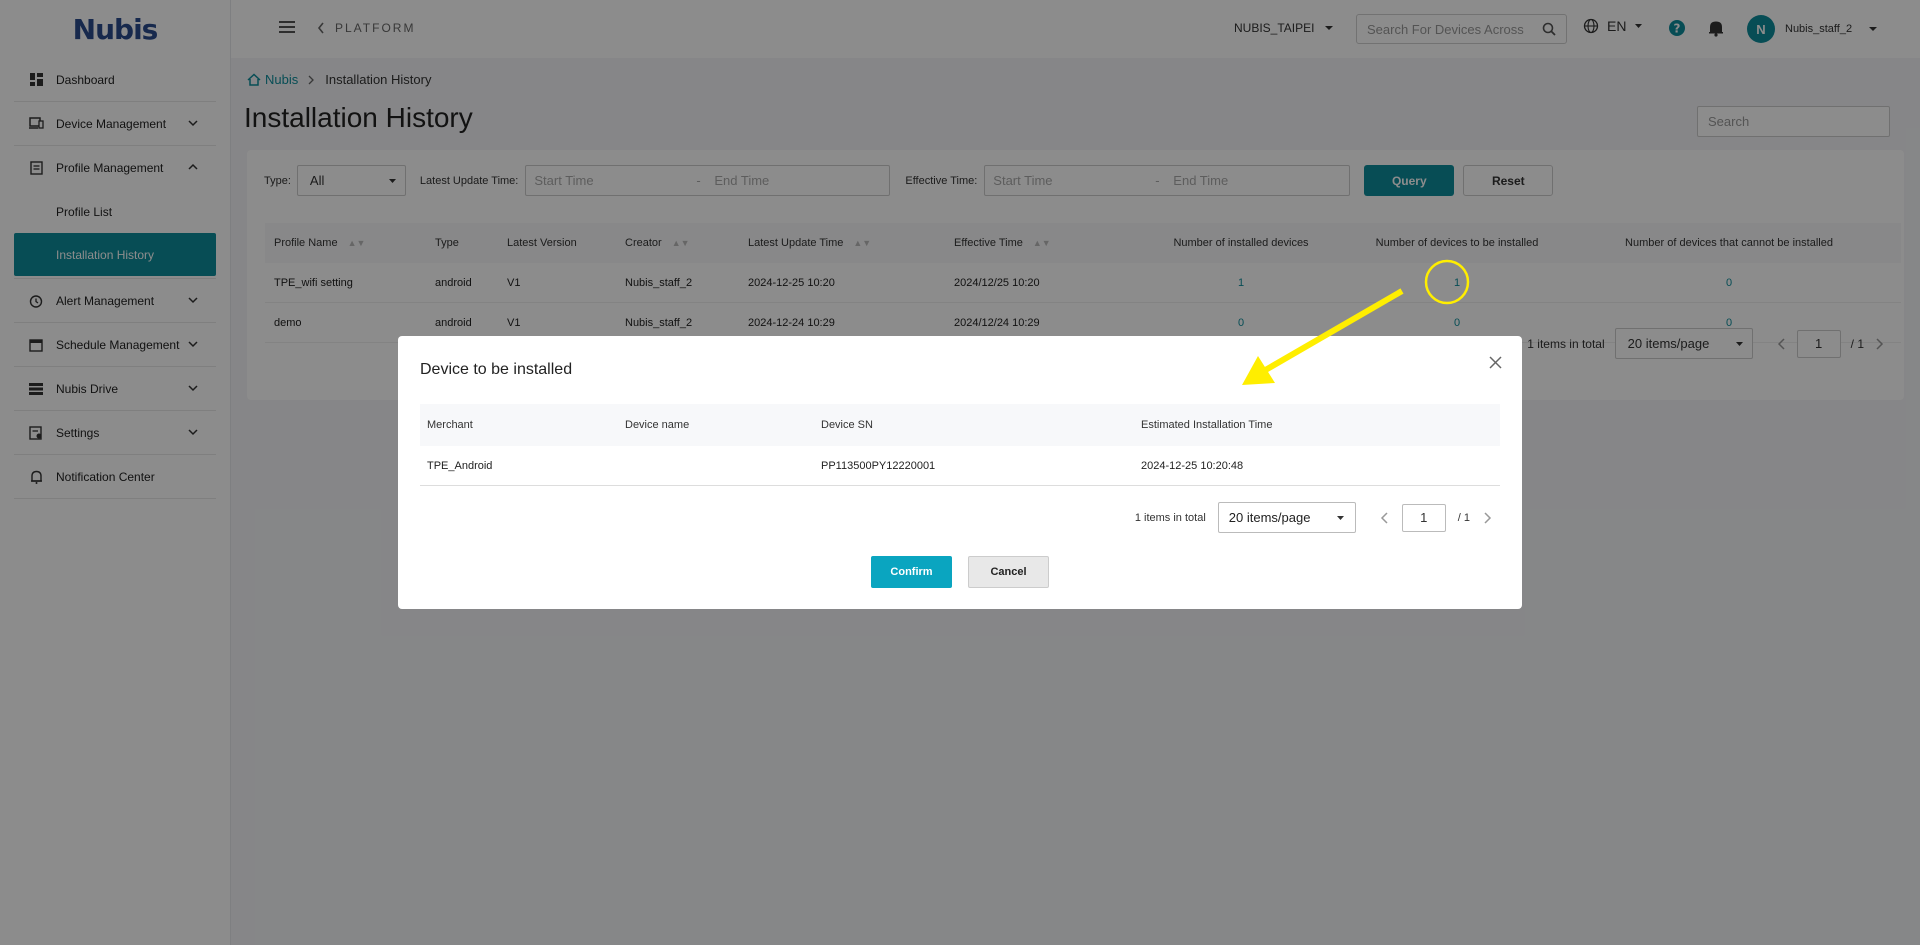  What do you see at coordinates (1340, 517) in the screenshot?
I see `caret-down-icon` at bounding box center [1340, 517].